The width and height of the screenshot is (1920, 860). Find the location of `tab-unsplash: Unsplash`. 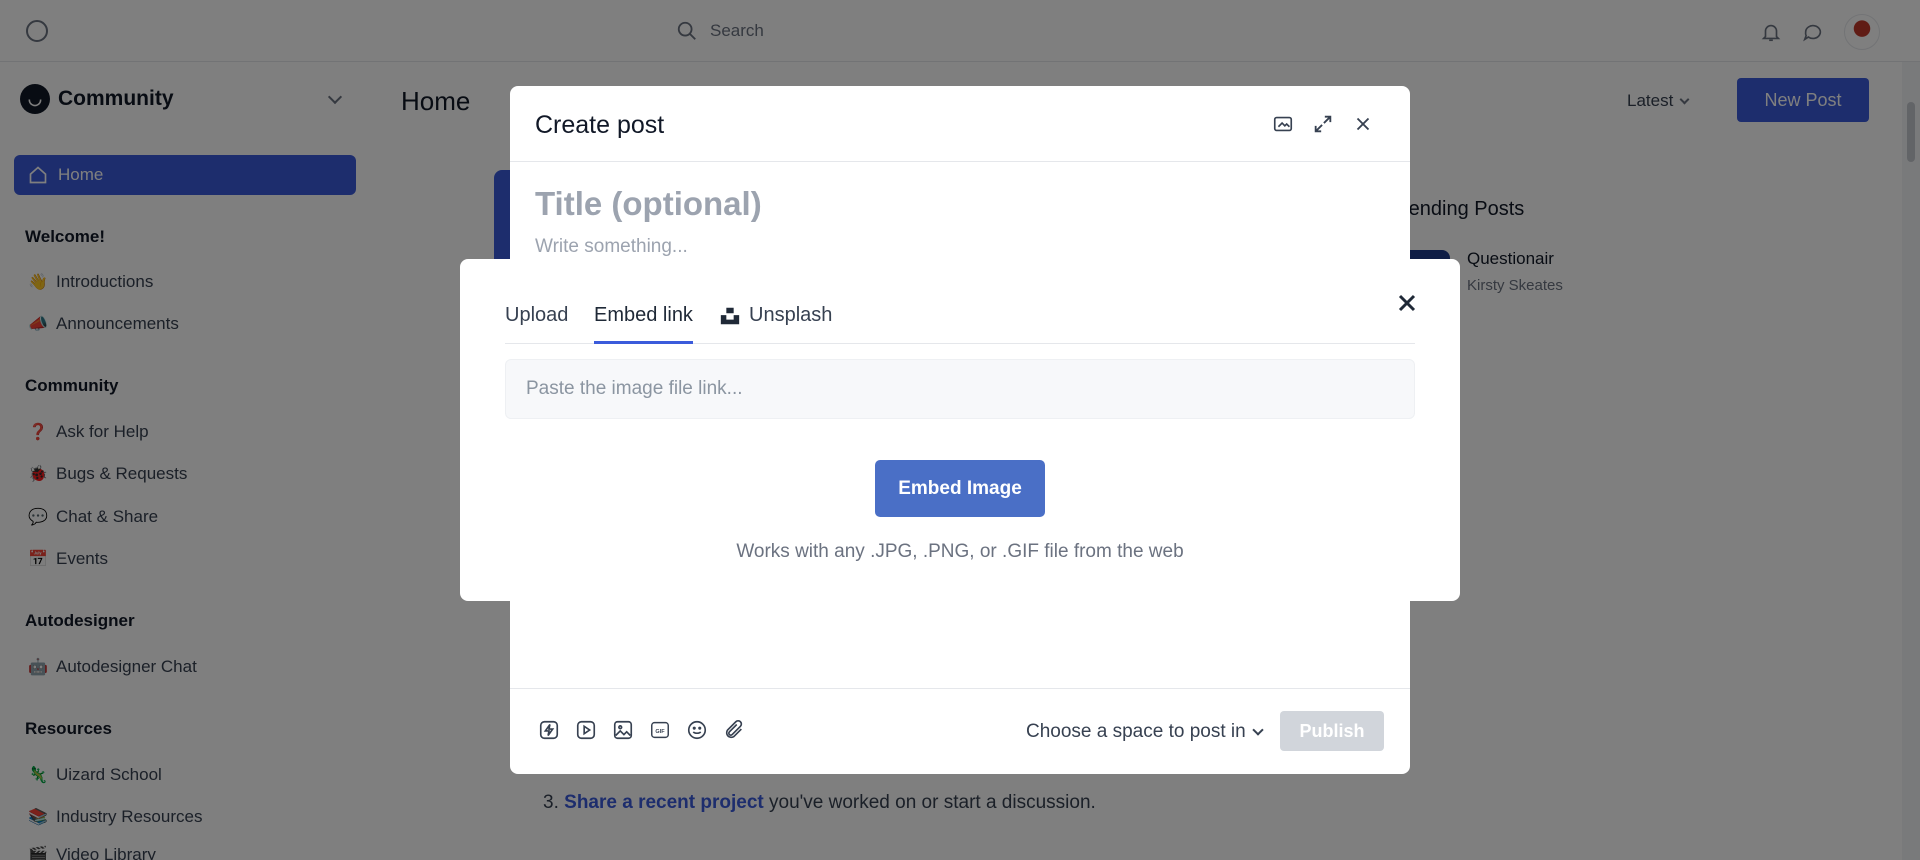

tab-unsplash: Unsplash is located at coordinates (775, 324).